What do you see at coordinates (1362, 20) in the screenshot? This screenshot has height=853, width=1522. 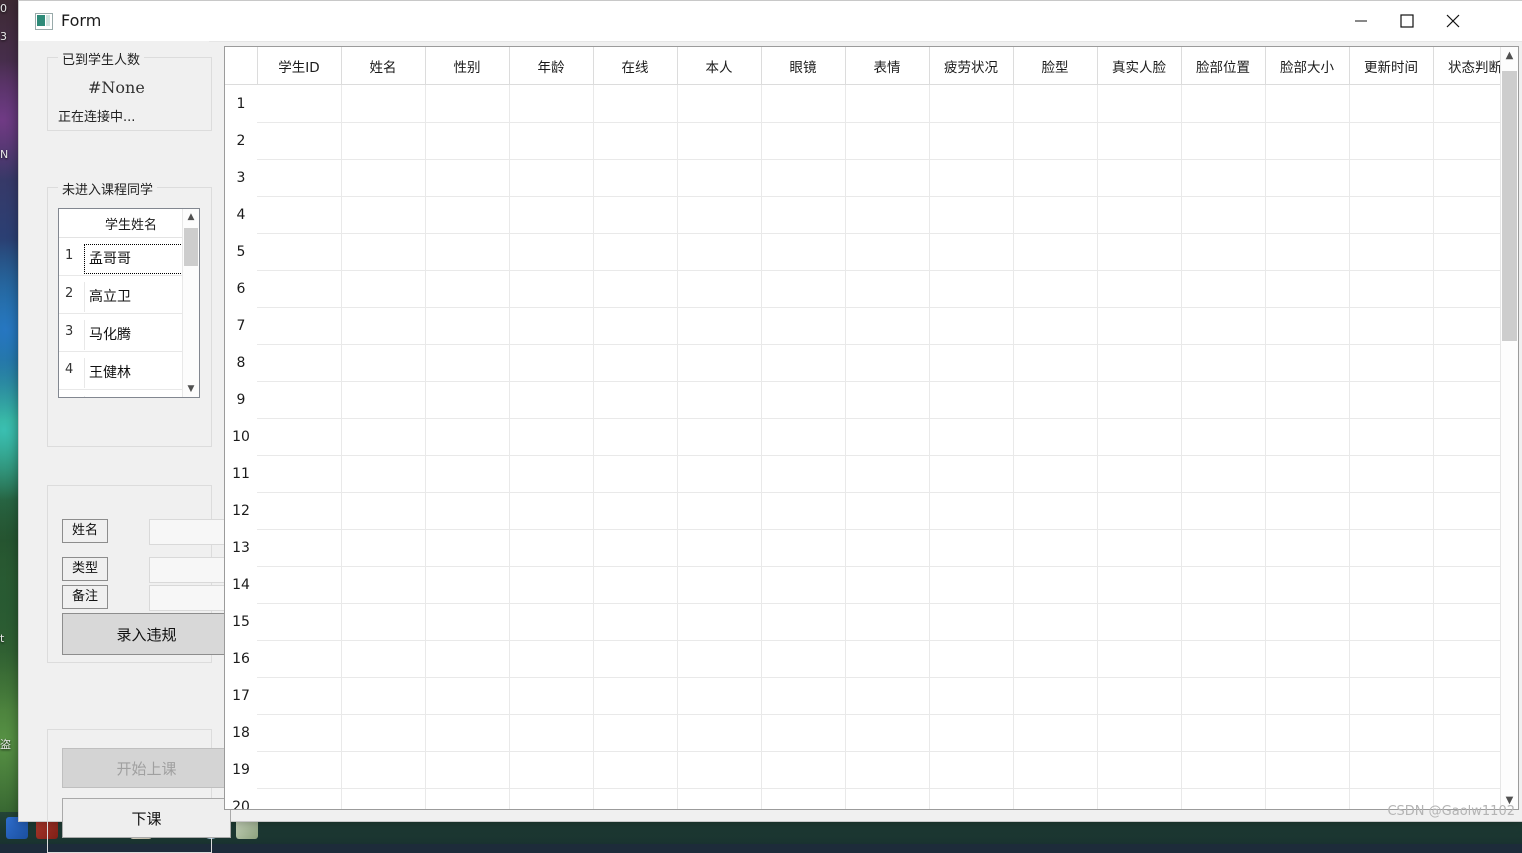 I see `minimize-button` at bounding box center [1362, 20].